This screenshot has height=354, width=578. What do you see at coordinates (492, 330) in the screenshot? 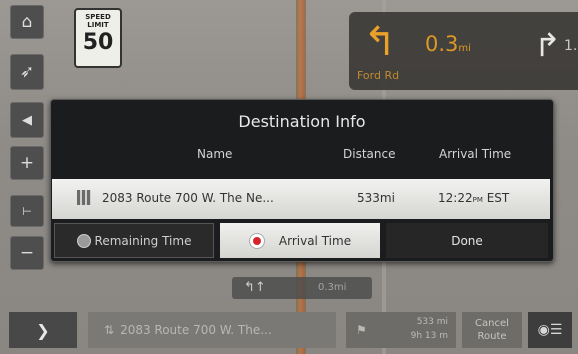
I see `cancel-route-button: Cancel Route` at bounding box center [492, 330].